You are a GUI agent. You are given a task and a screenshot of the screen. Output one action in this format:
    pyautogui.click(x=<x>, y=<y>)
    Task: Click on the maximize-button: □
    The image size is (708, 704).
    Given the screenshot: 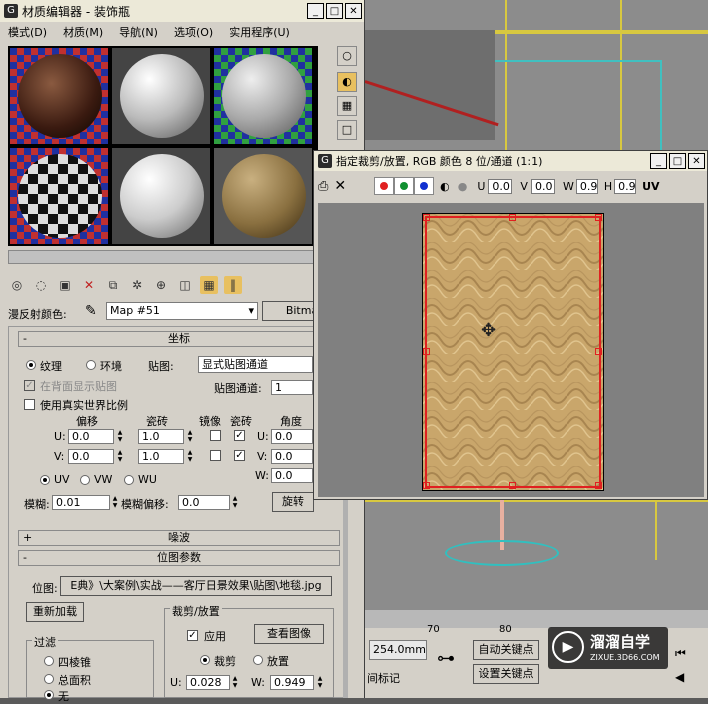 What is the action you would take?
    pyautogui.click(x=334, y=11)
    